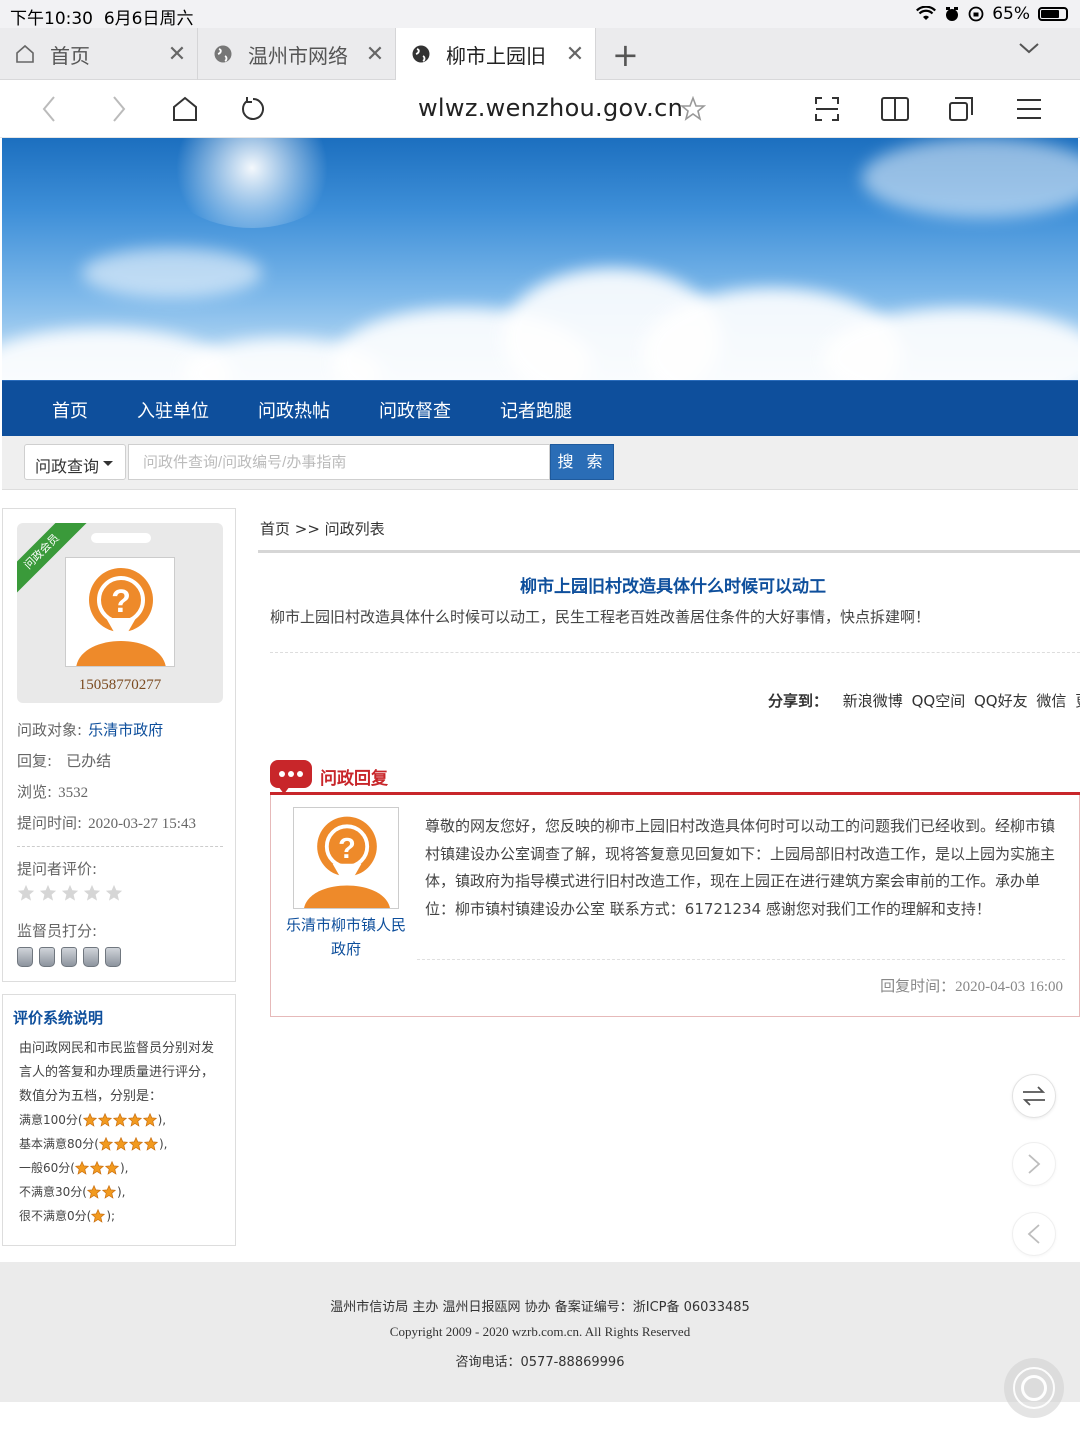 Image resolution: width=1080 pixels, height=1440 pixels. I want to click on select-value: 问政查询, so click(67, 466).